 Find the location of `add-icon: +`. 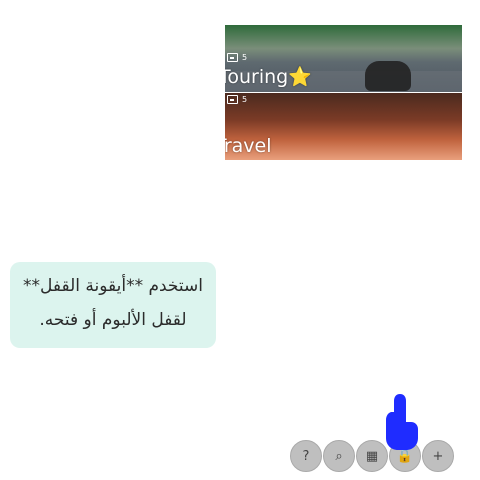

add-icon: + is located at coordinates (438, 456).